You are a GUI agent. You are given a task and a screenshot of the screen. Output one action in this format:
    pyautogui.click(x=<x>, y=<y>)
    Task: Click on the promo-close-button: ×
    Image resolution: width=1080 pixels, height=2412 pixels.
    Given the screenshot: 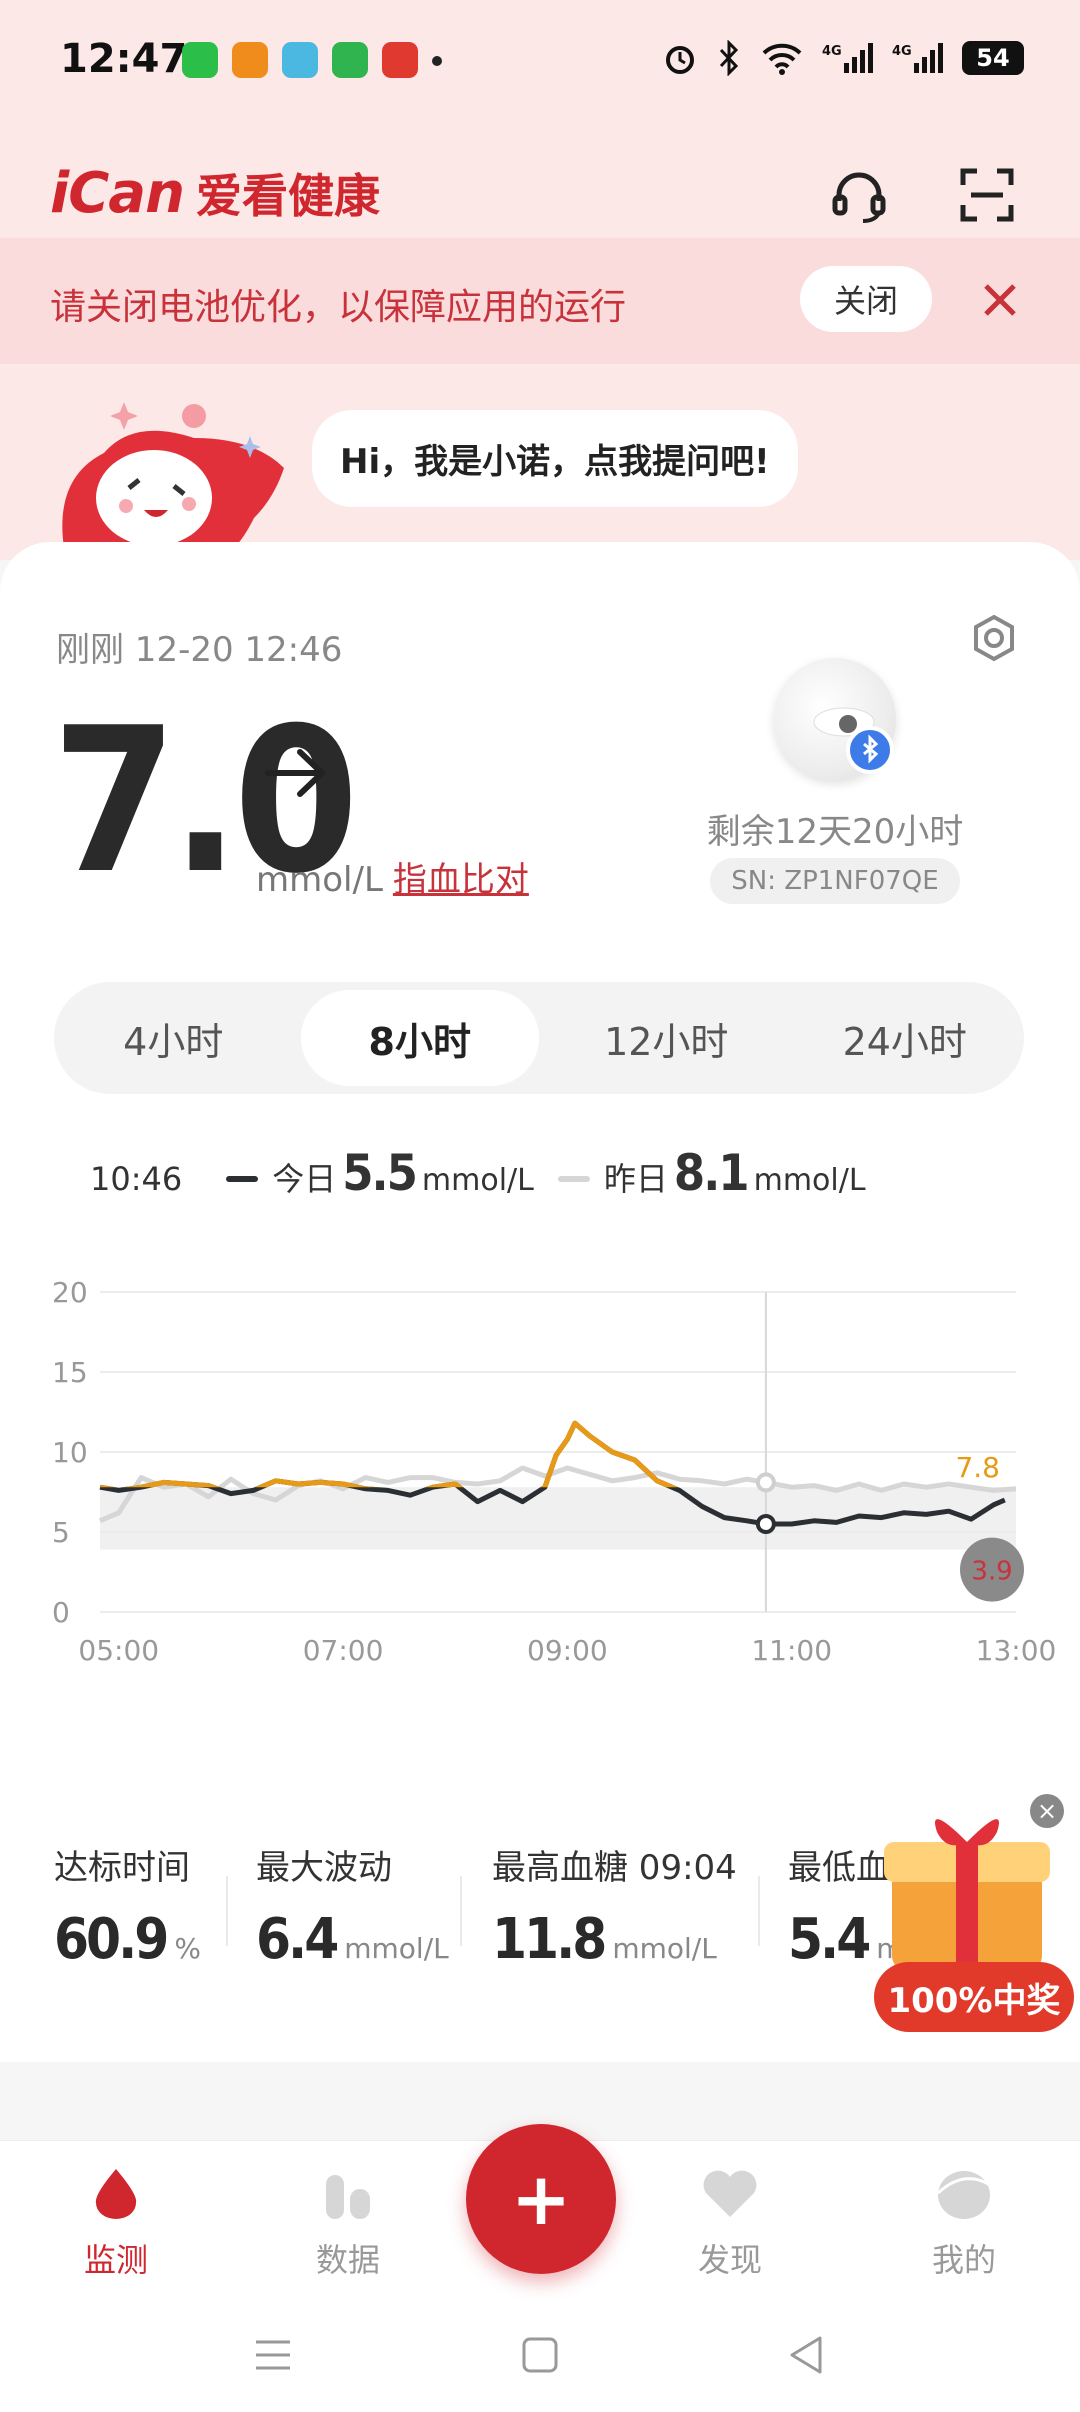 What is the action you would take?
    pyautogui.click(x=1047, y=1811)
    